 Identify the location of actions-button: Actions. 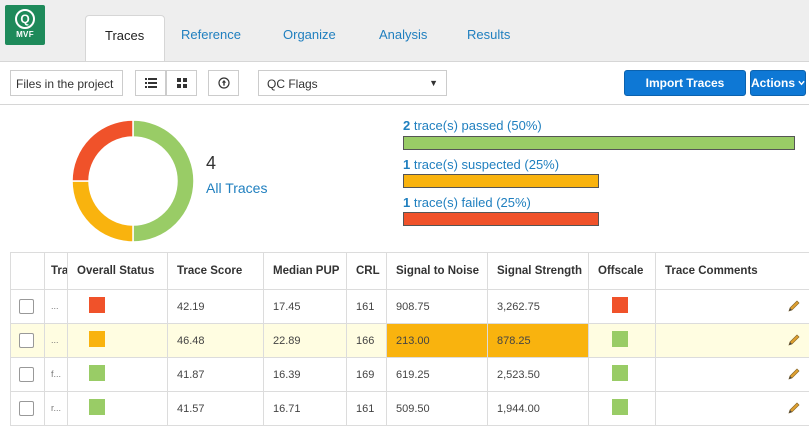
(778, 83).